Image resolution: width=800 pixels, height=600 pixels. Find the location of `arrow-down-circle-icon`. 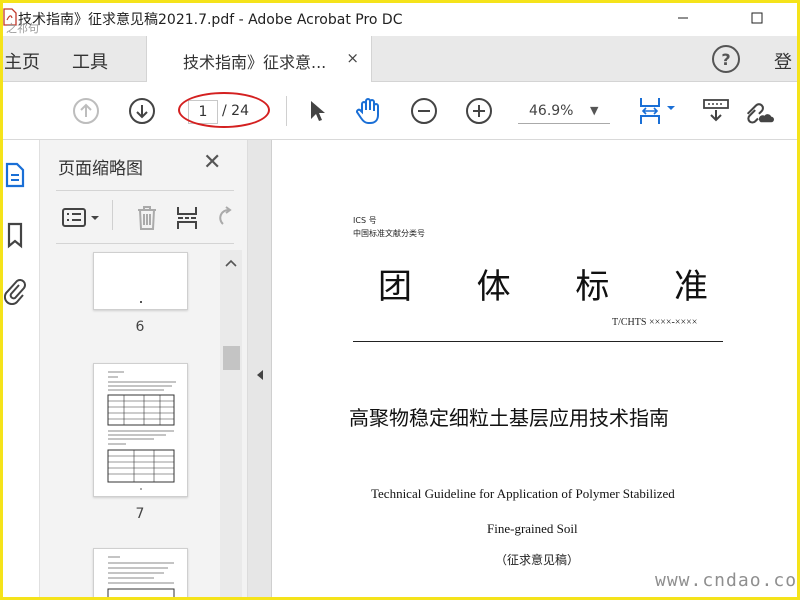

arrow-down-circle-icon is located at coordinates (142, 111).